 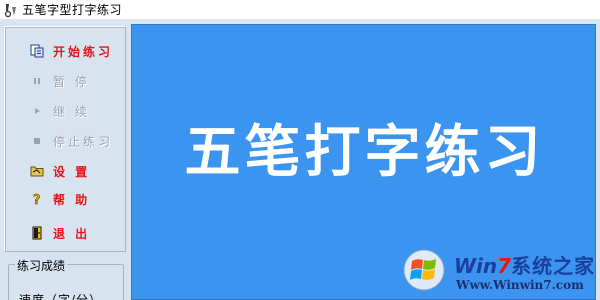 I want to click on window-title: 五笔字型打字练习, so click(x=72, y=10).